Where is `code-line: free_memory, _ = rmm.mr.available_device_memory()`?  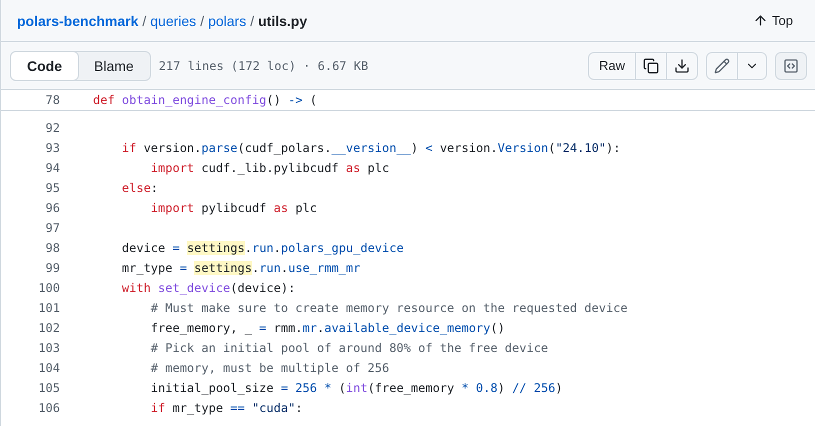 code-line: free_memory, _ = rmm.mr.available_device_memory() is located at coordinates (327, 328).